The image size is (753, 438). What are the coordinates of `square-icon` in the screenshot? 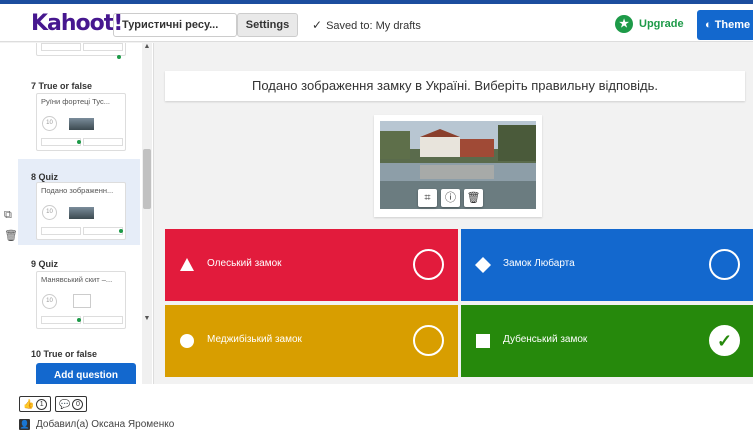 It's located at (483, 341).